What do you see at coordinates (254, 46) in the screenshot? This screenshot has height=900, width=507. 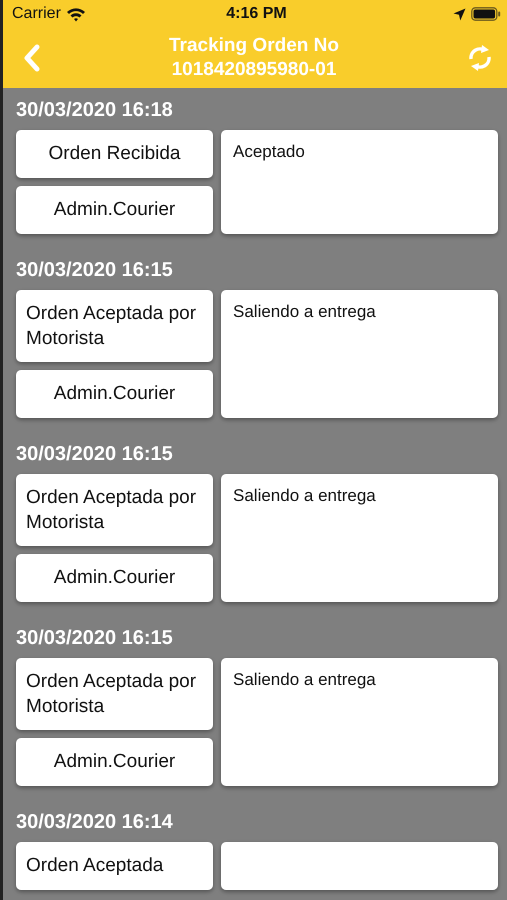 I see `screen-title: Tracking Orden No` at bounding box center [254, 46].